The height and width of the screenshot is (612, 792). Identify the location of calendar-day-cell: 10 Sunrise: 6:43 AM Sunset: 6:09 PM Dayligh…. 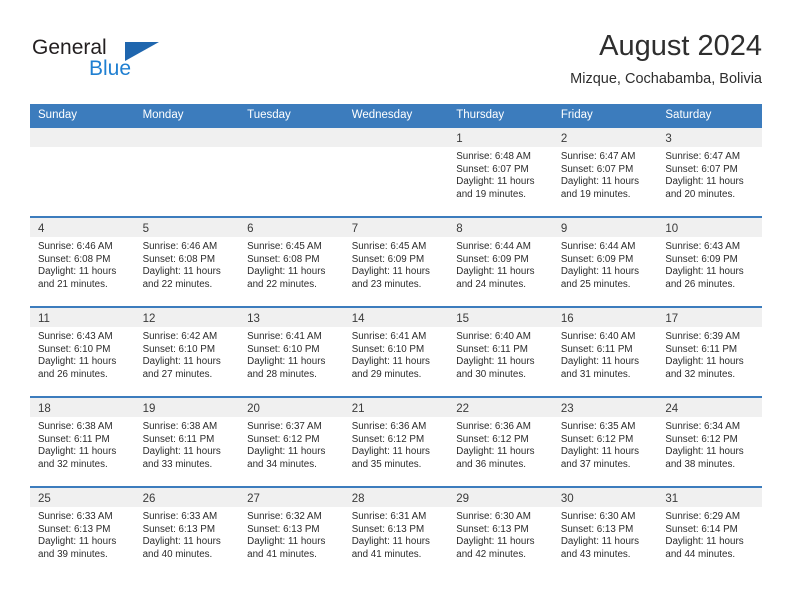
(709, 261).